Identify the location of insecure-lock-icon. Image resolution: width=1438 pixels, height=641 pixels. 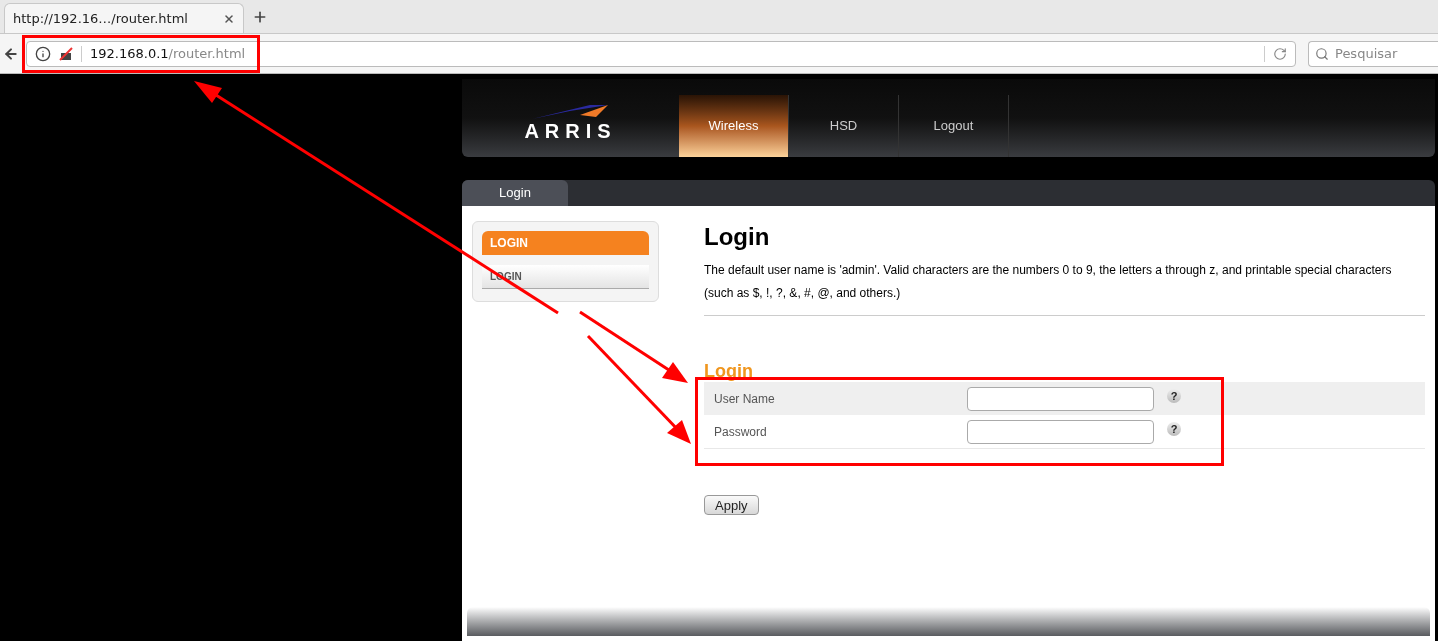
(66, 53).